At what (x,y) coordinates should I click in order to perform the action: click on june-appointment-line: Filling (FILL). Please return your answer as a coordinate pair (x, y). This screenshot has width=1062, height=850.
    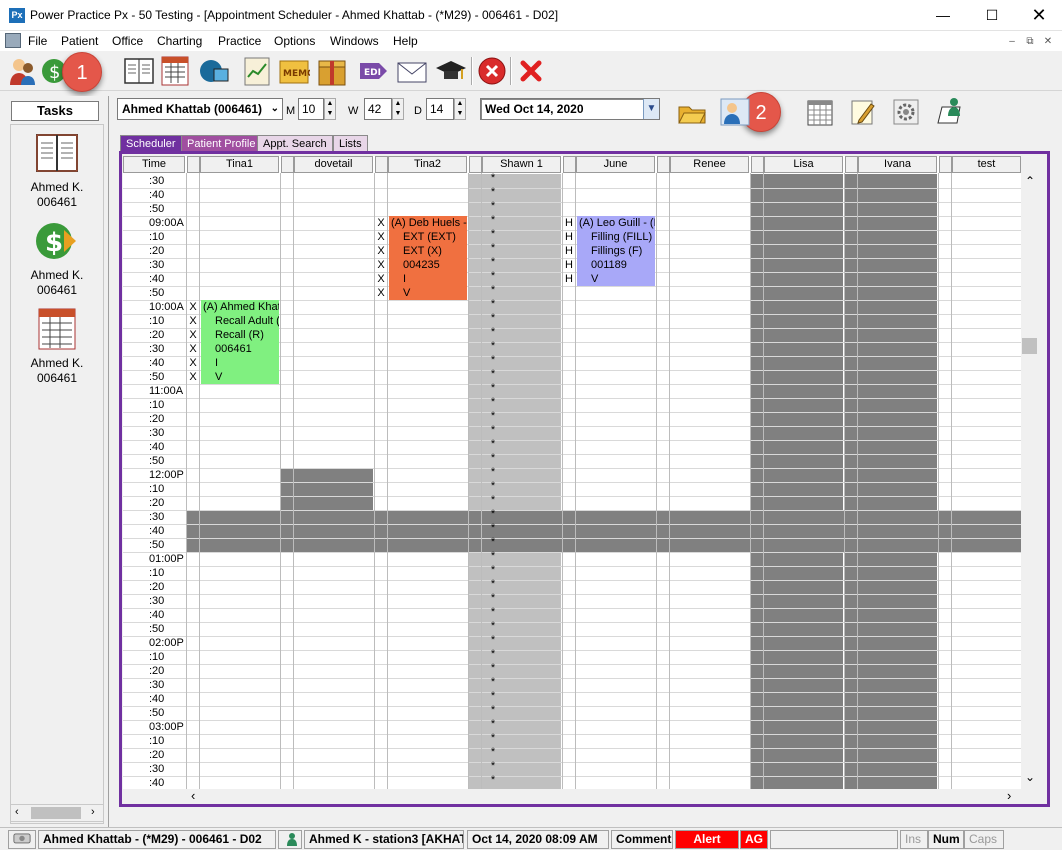
    Looking at the image, I should click on (616, 237).